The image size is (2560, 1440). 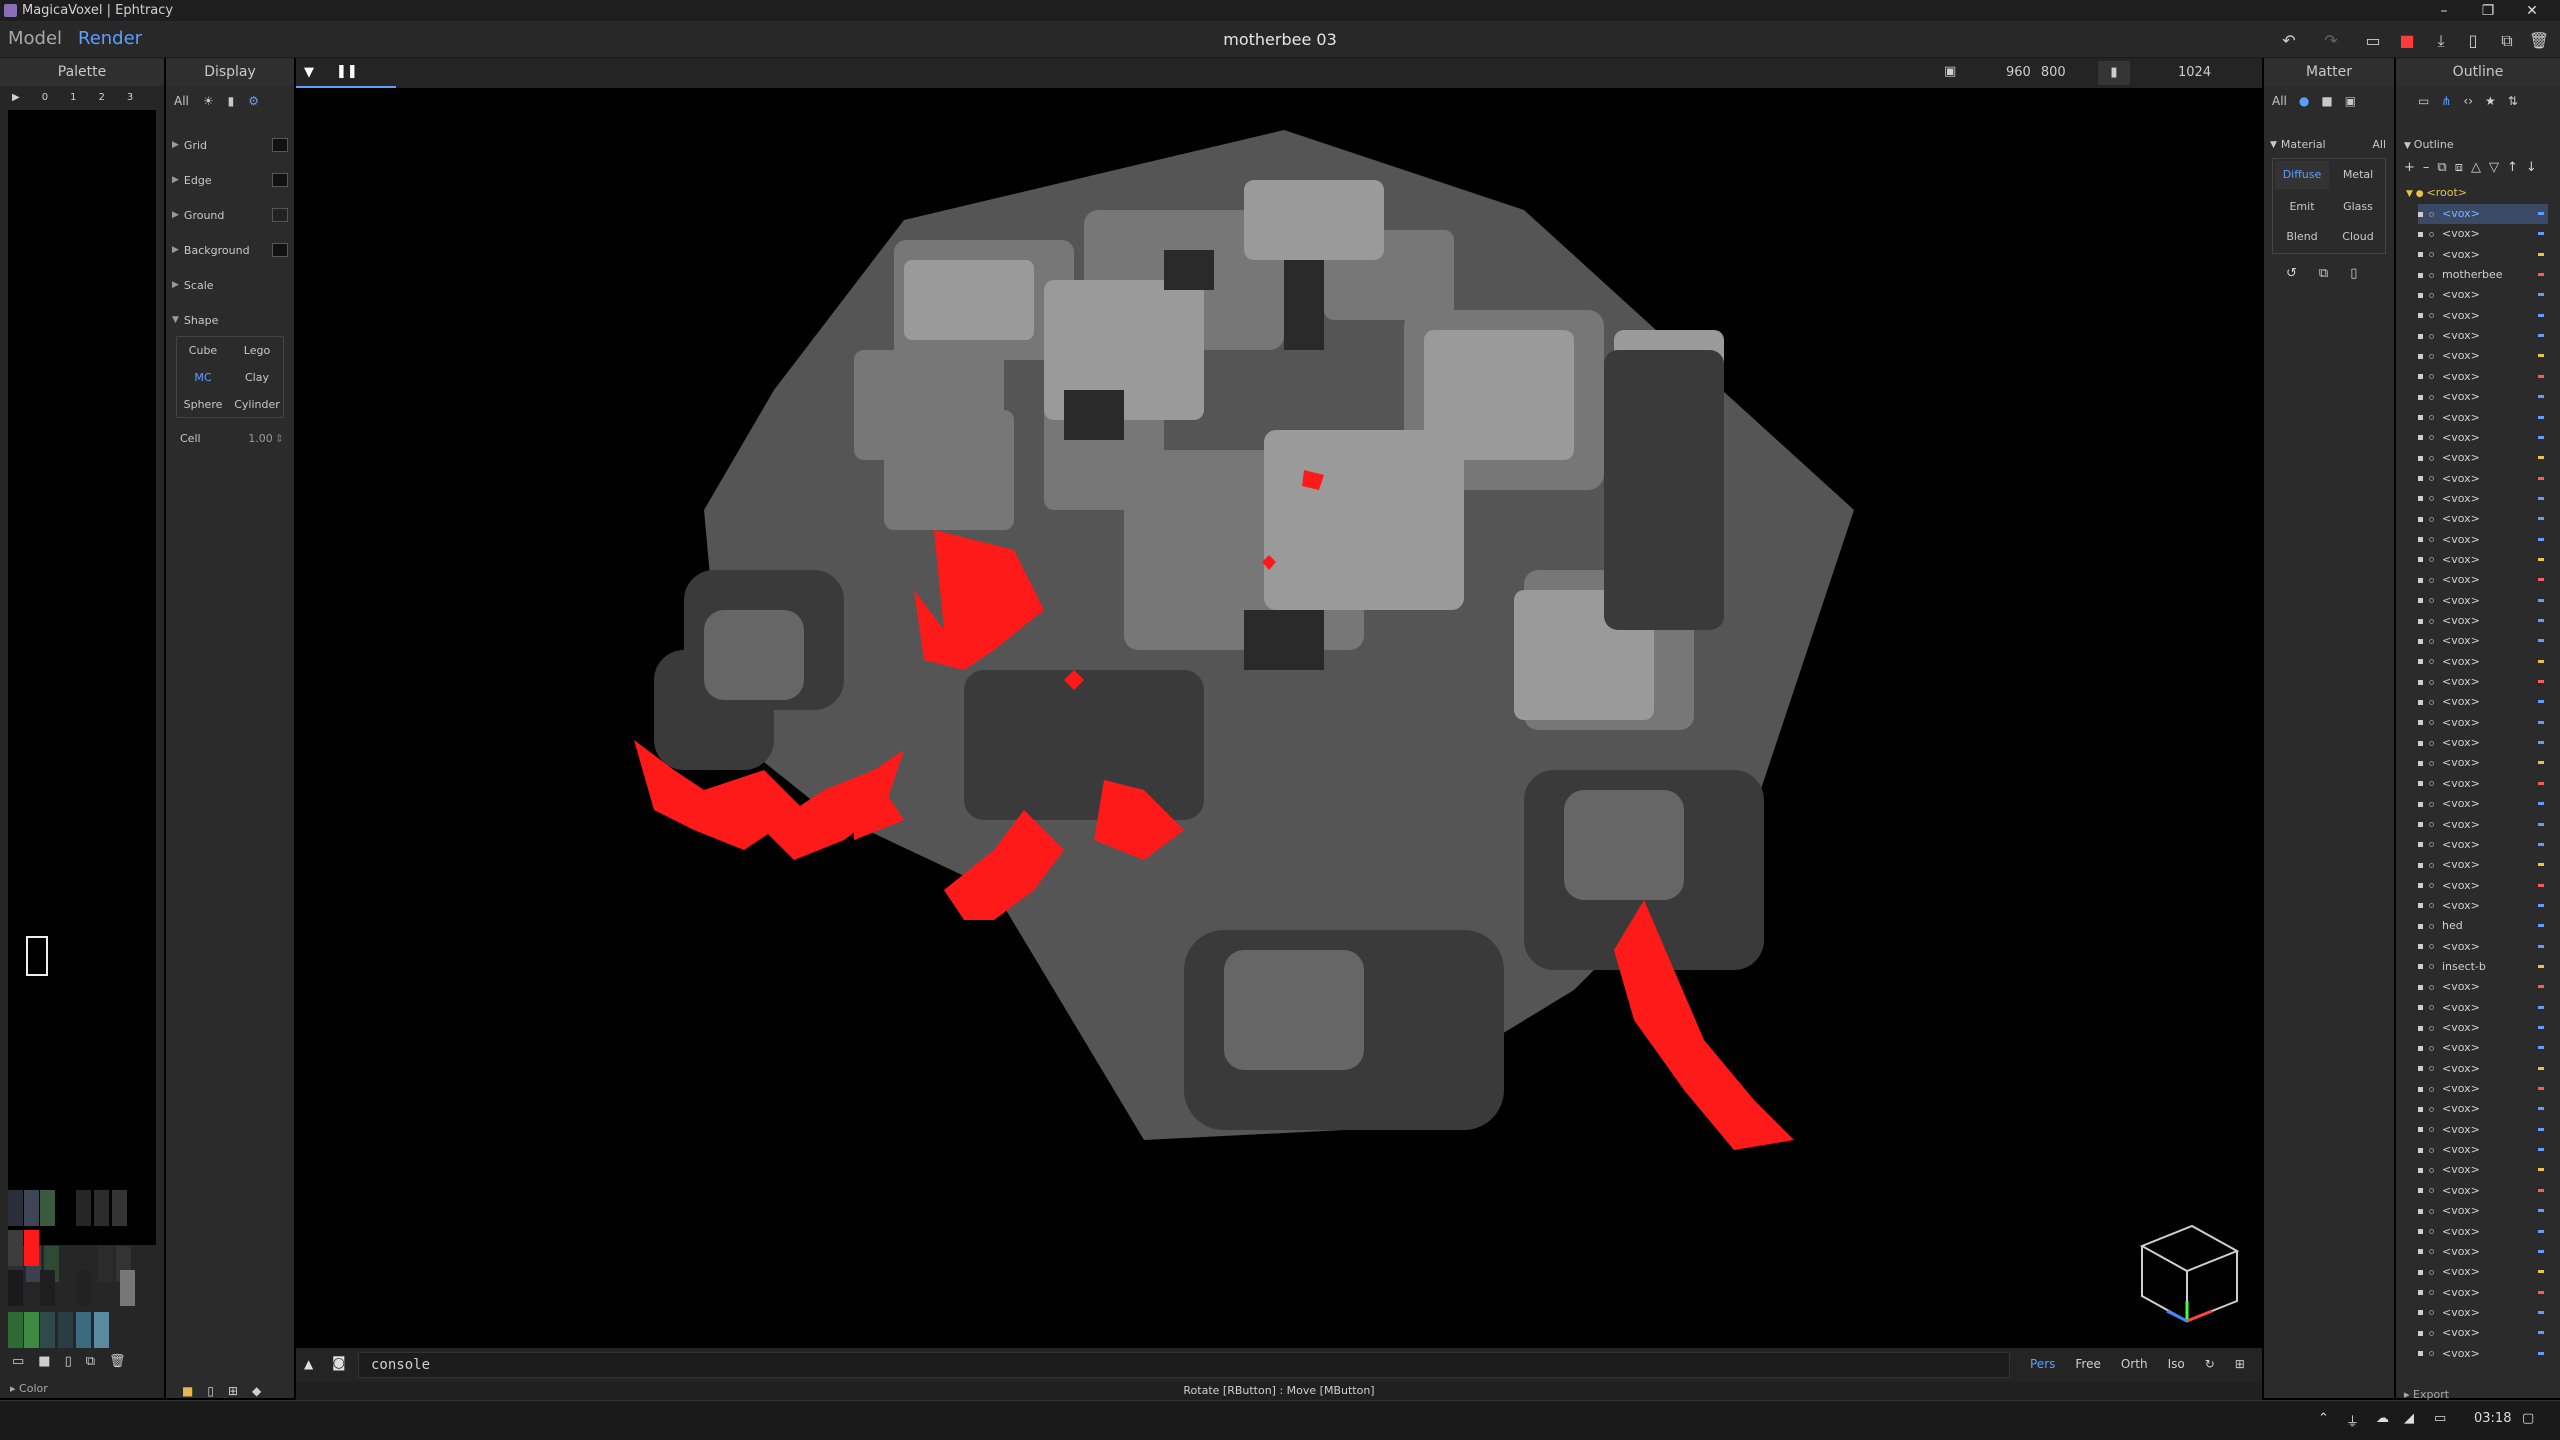 I want to click on notification-icon: ▢, so click(x=2528, y=1418).